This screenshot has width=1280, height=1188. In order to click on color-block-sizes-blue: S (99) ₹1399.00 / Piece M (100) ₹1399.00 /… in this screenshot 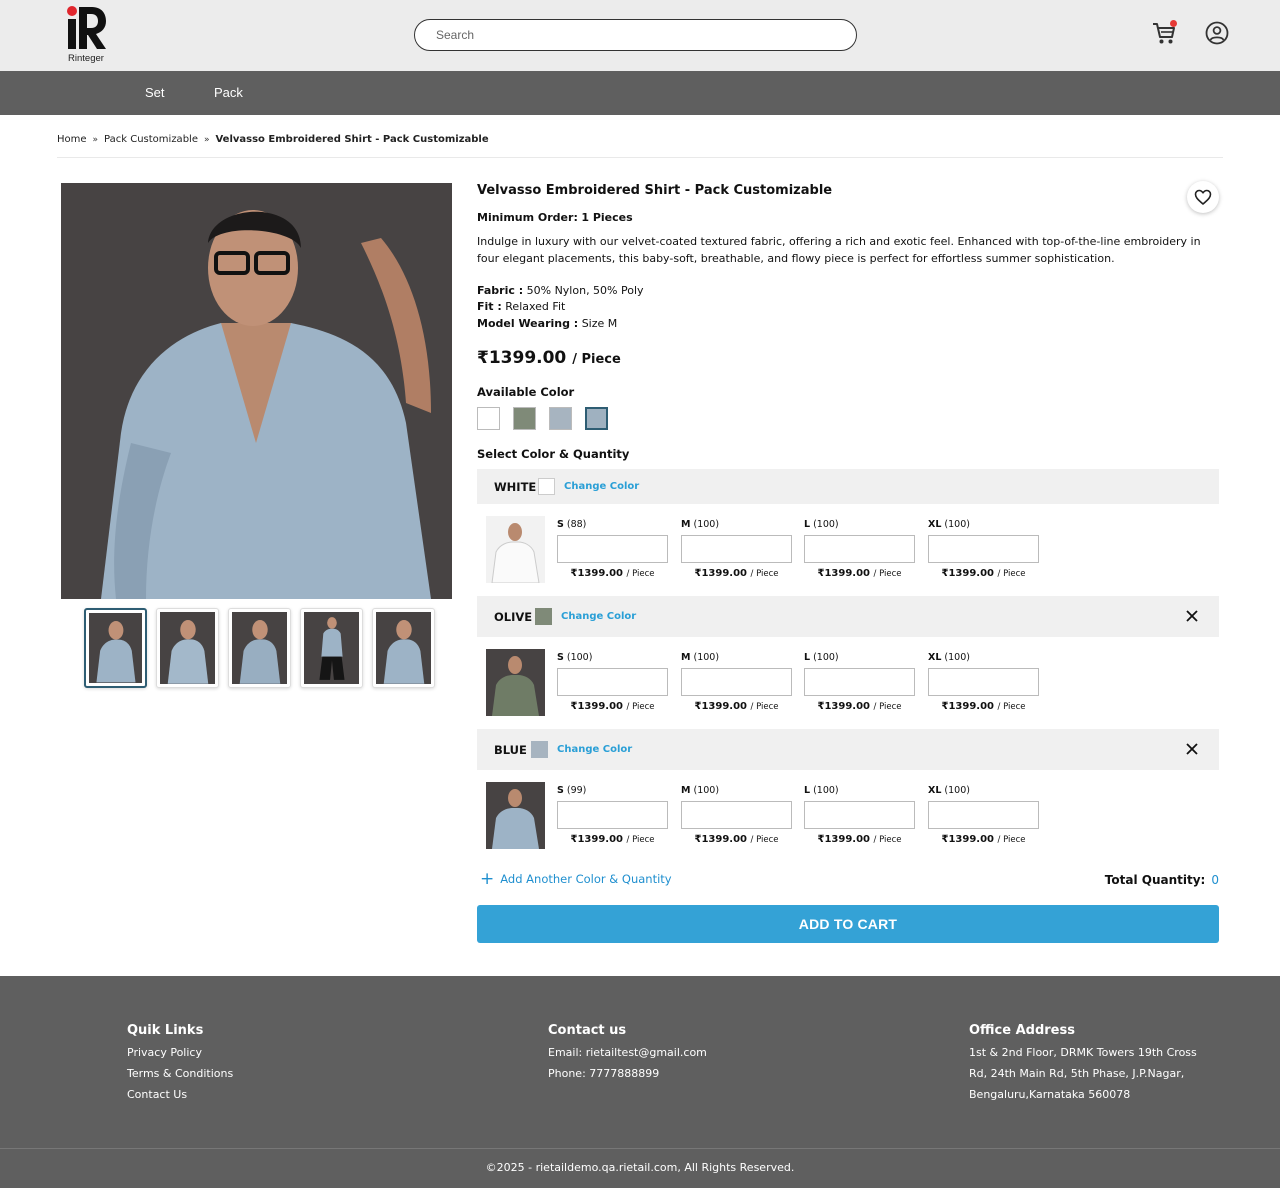, I will do `click(848, 816)`.